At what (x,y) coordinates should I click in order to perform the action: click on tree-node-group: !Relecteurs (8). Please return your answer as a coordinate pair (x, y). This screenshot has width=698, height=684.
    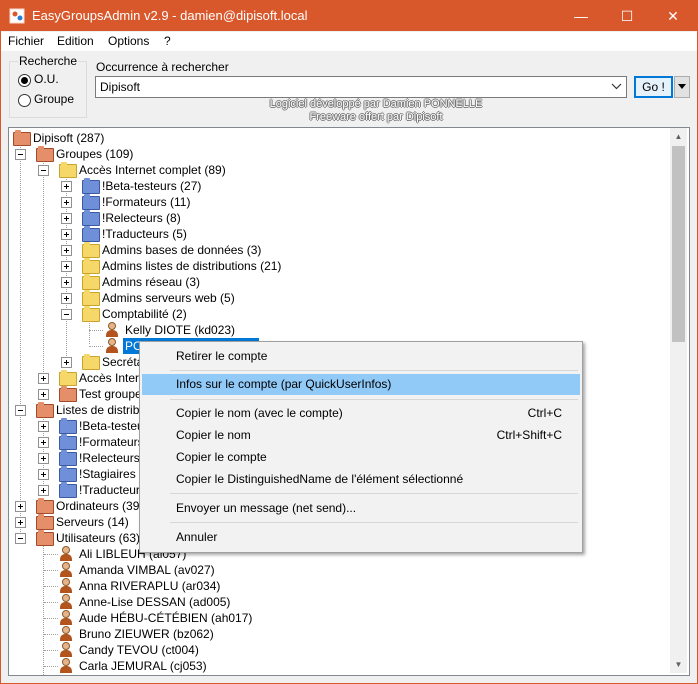
    Looking at the image, I should click on (339, 218).